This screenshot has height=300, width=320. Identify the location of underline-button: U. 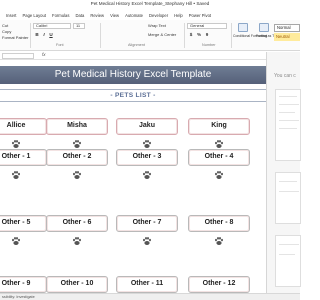
(51, 35).